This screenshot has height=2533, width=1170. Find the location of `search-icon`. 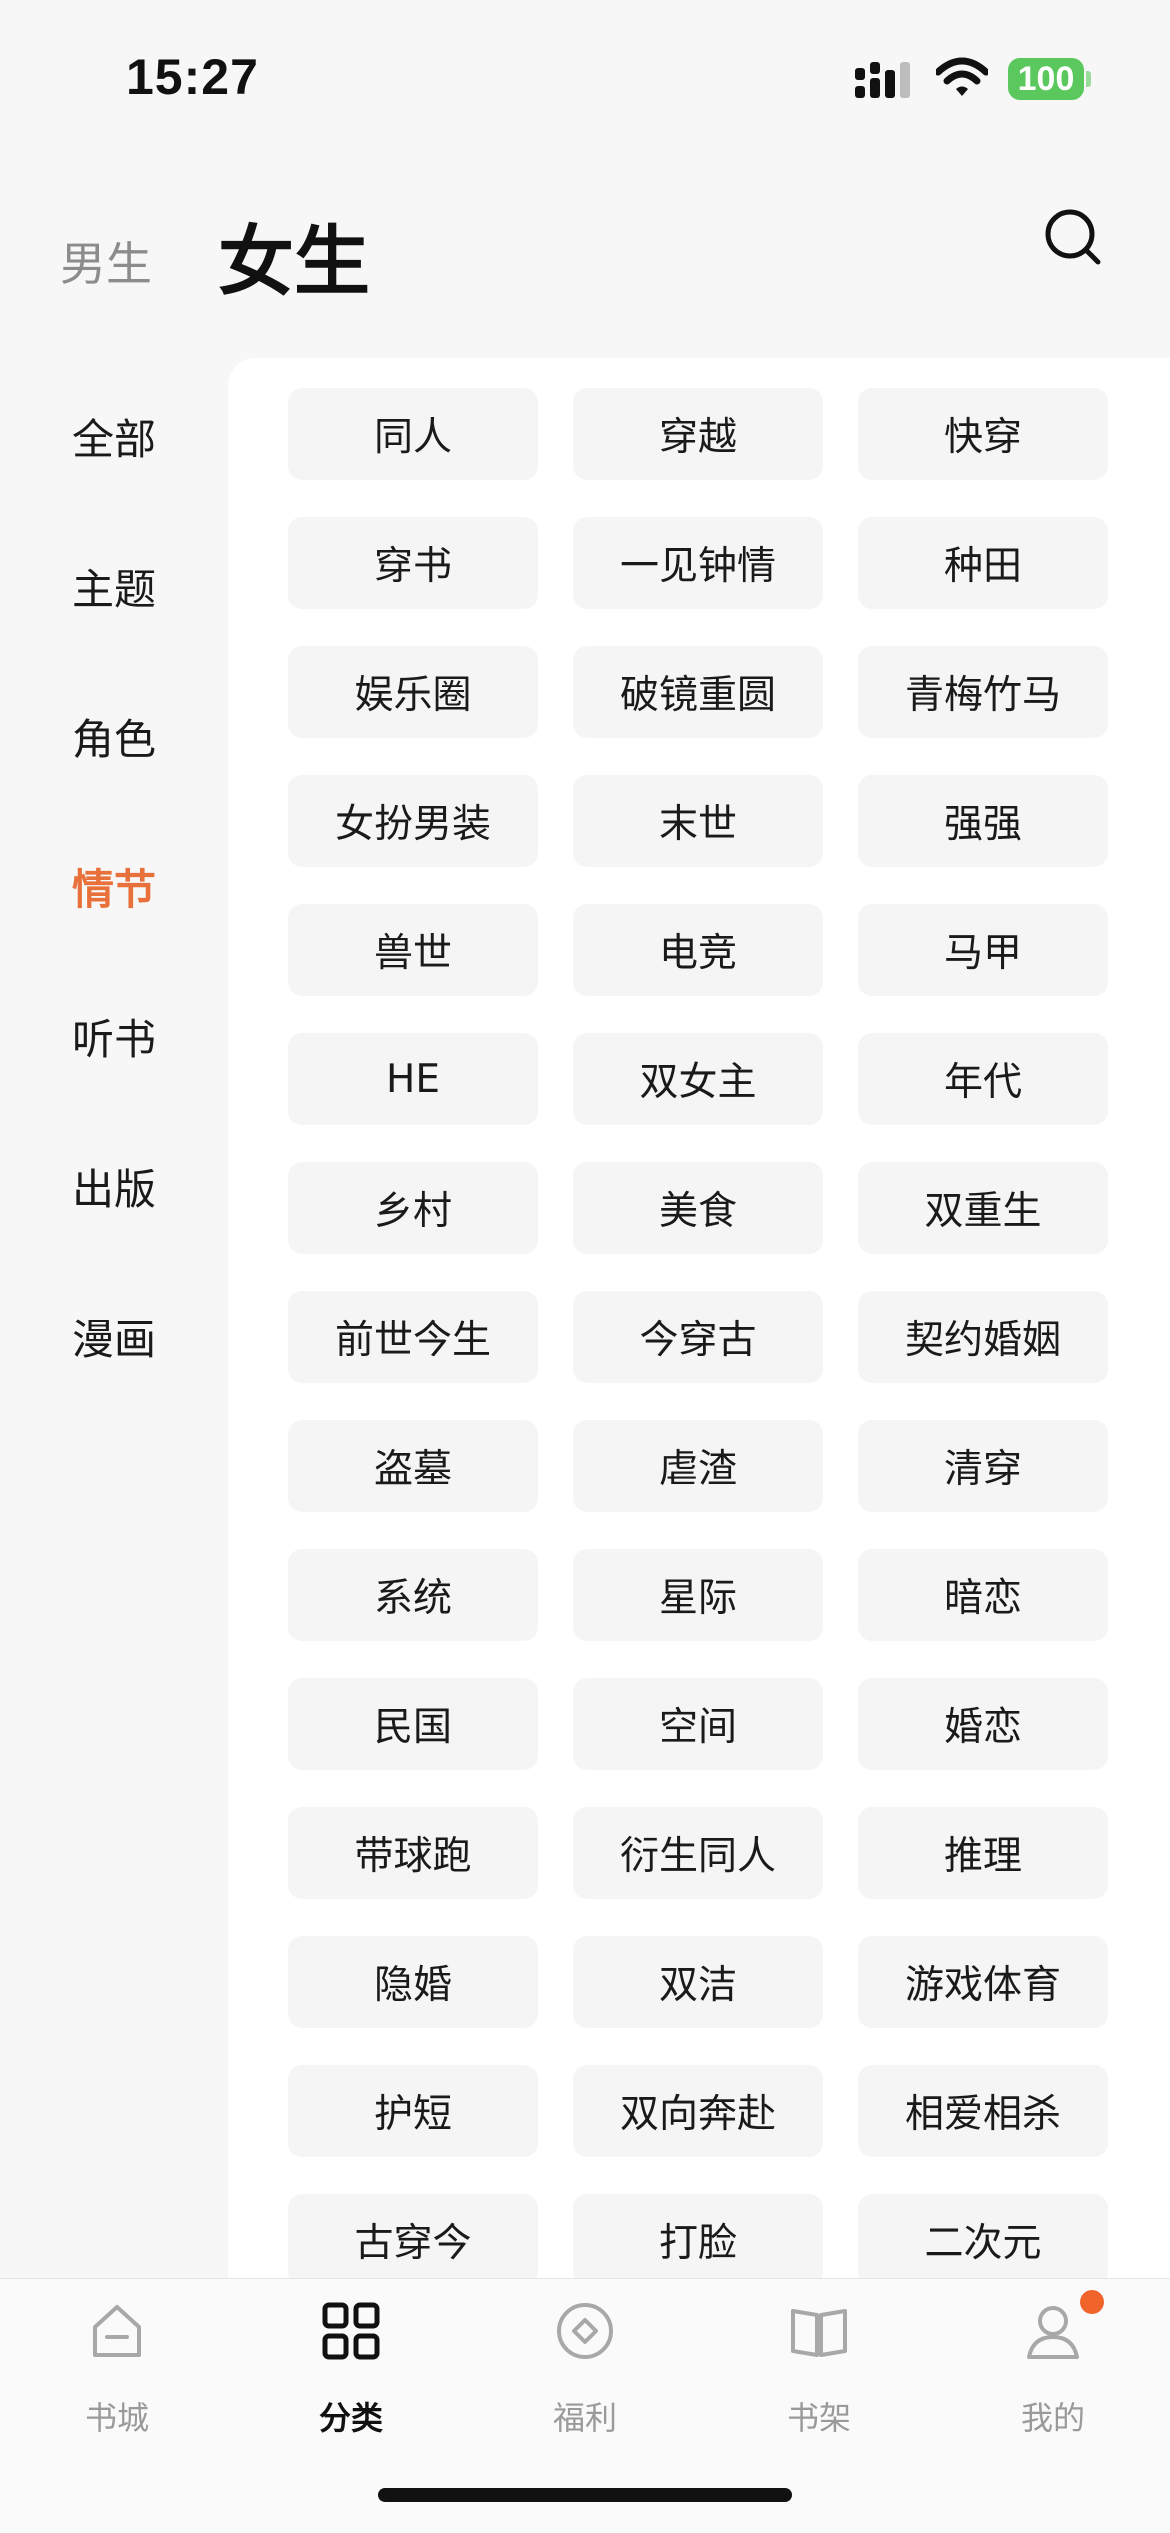

search-icon is located at coordinates (1074, 238).